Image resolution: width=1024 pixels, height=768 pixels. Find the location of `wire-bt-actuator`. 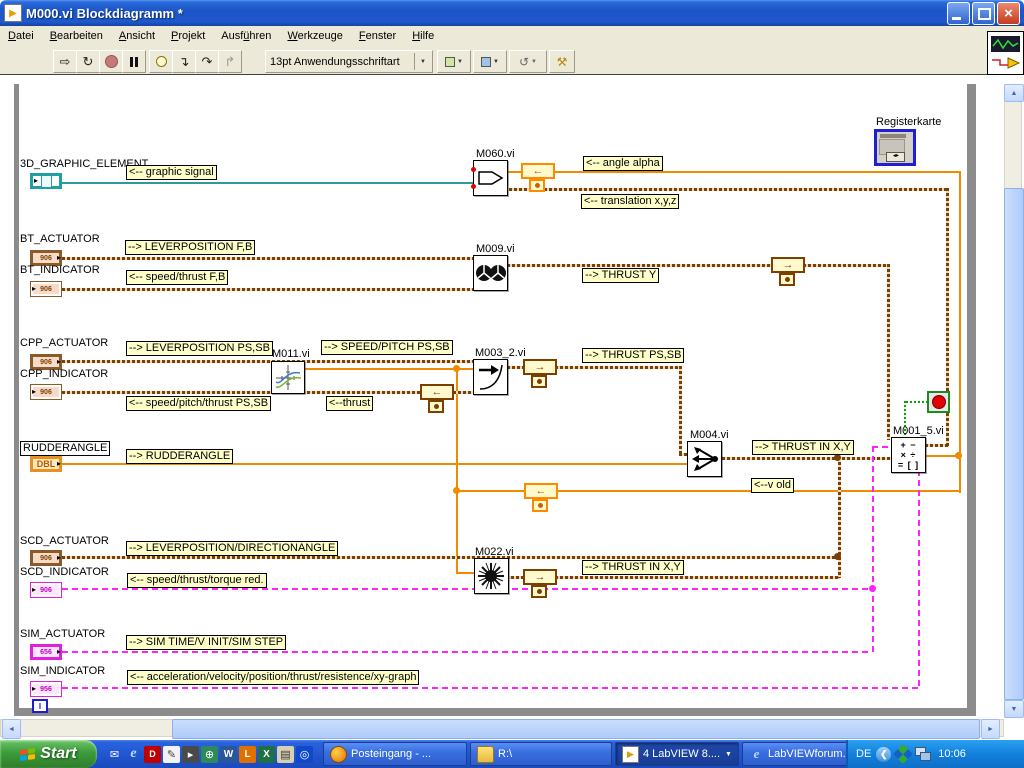

wire-bt-actuator is located at coordinates (268, 258).